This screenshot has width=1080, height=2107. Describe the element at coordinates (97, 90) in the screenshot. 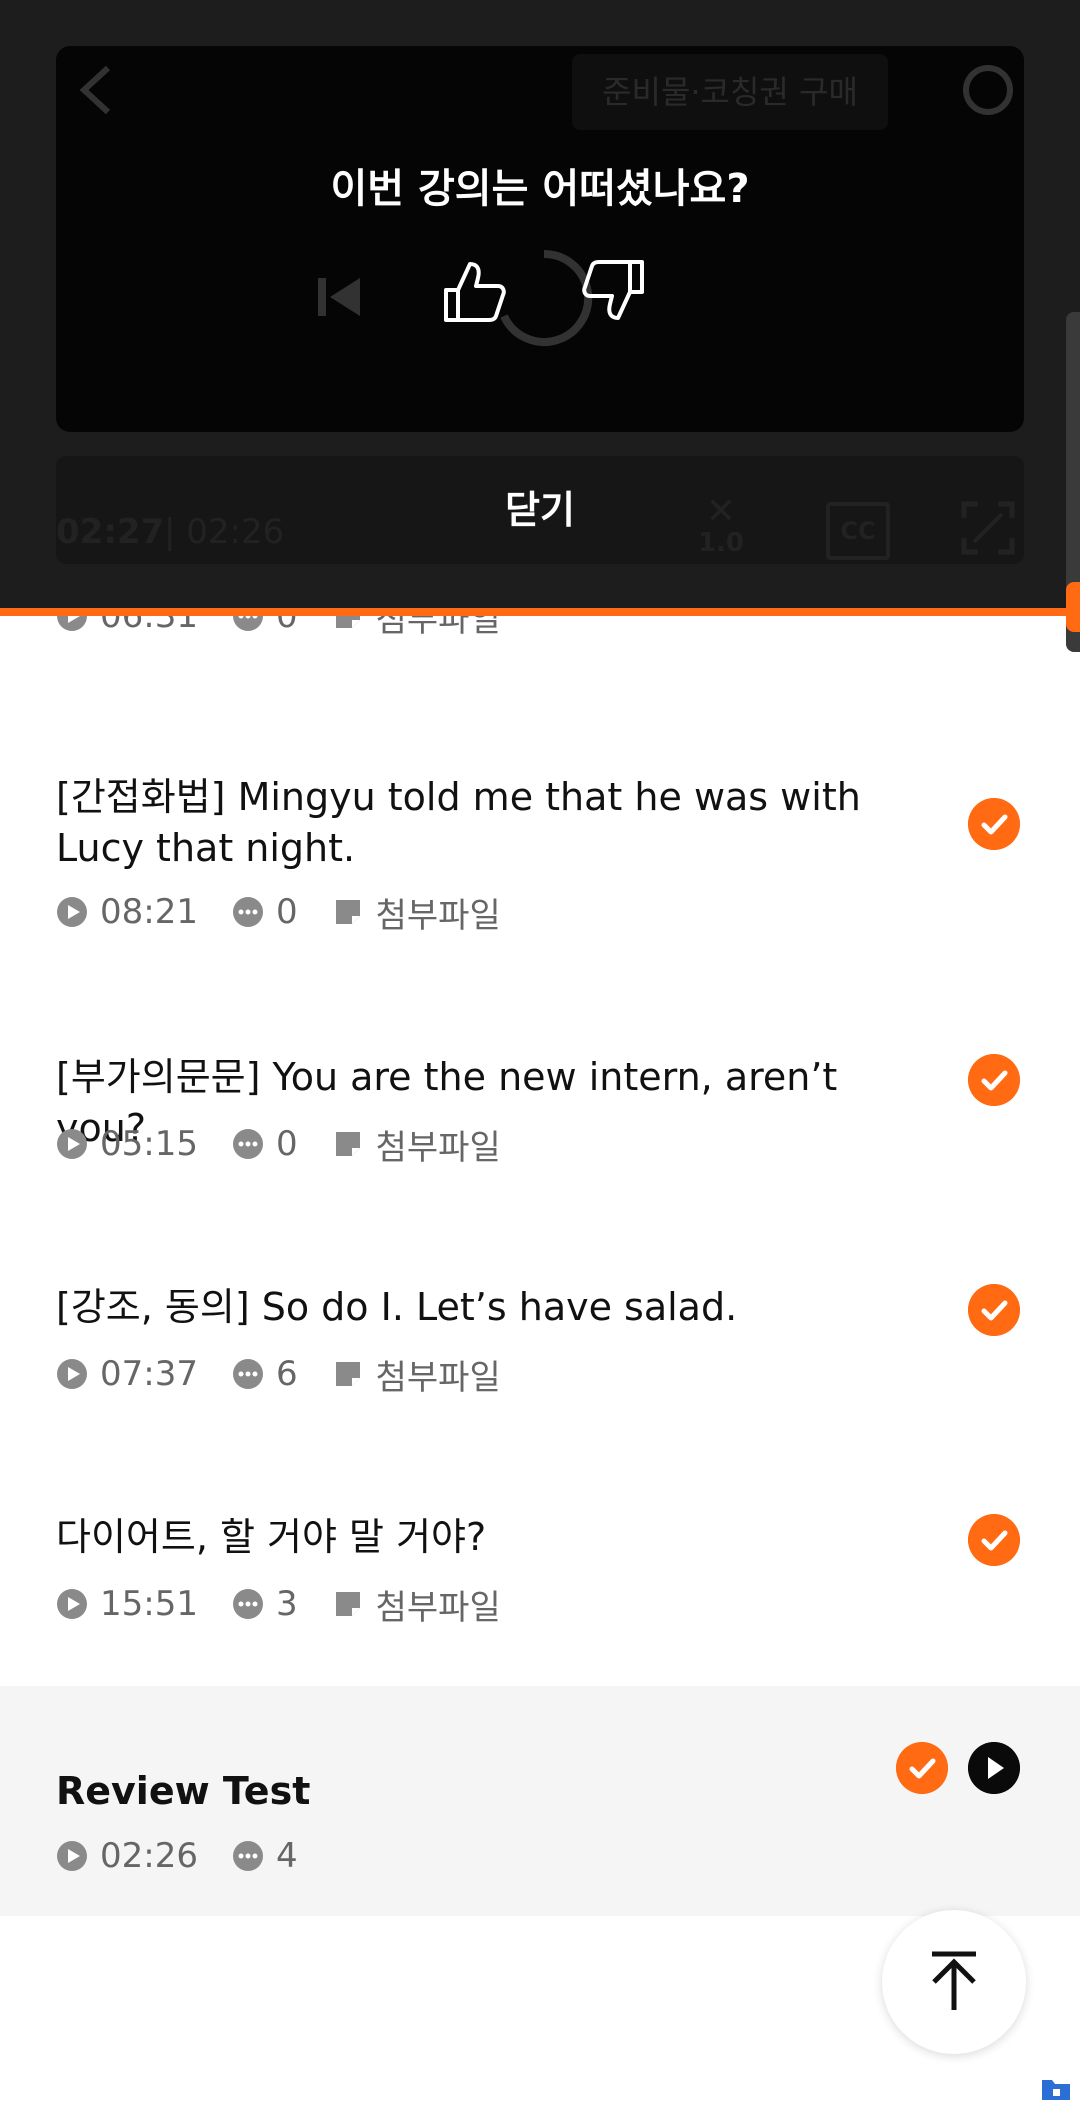

I see `back-arrow-icon` at that location.